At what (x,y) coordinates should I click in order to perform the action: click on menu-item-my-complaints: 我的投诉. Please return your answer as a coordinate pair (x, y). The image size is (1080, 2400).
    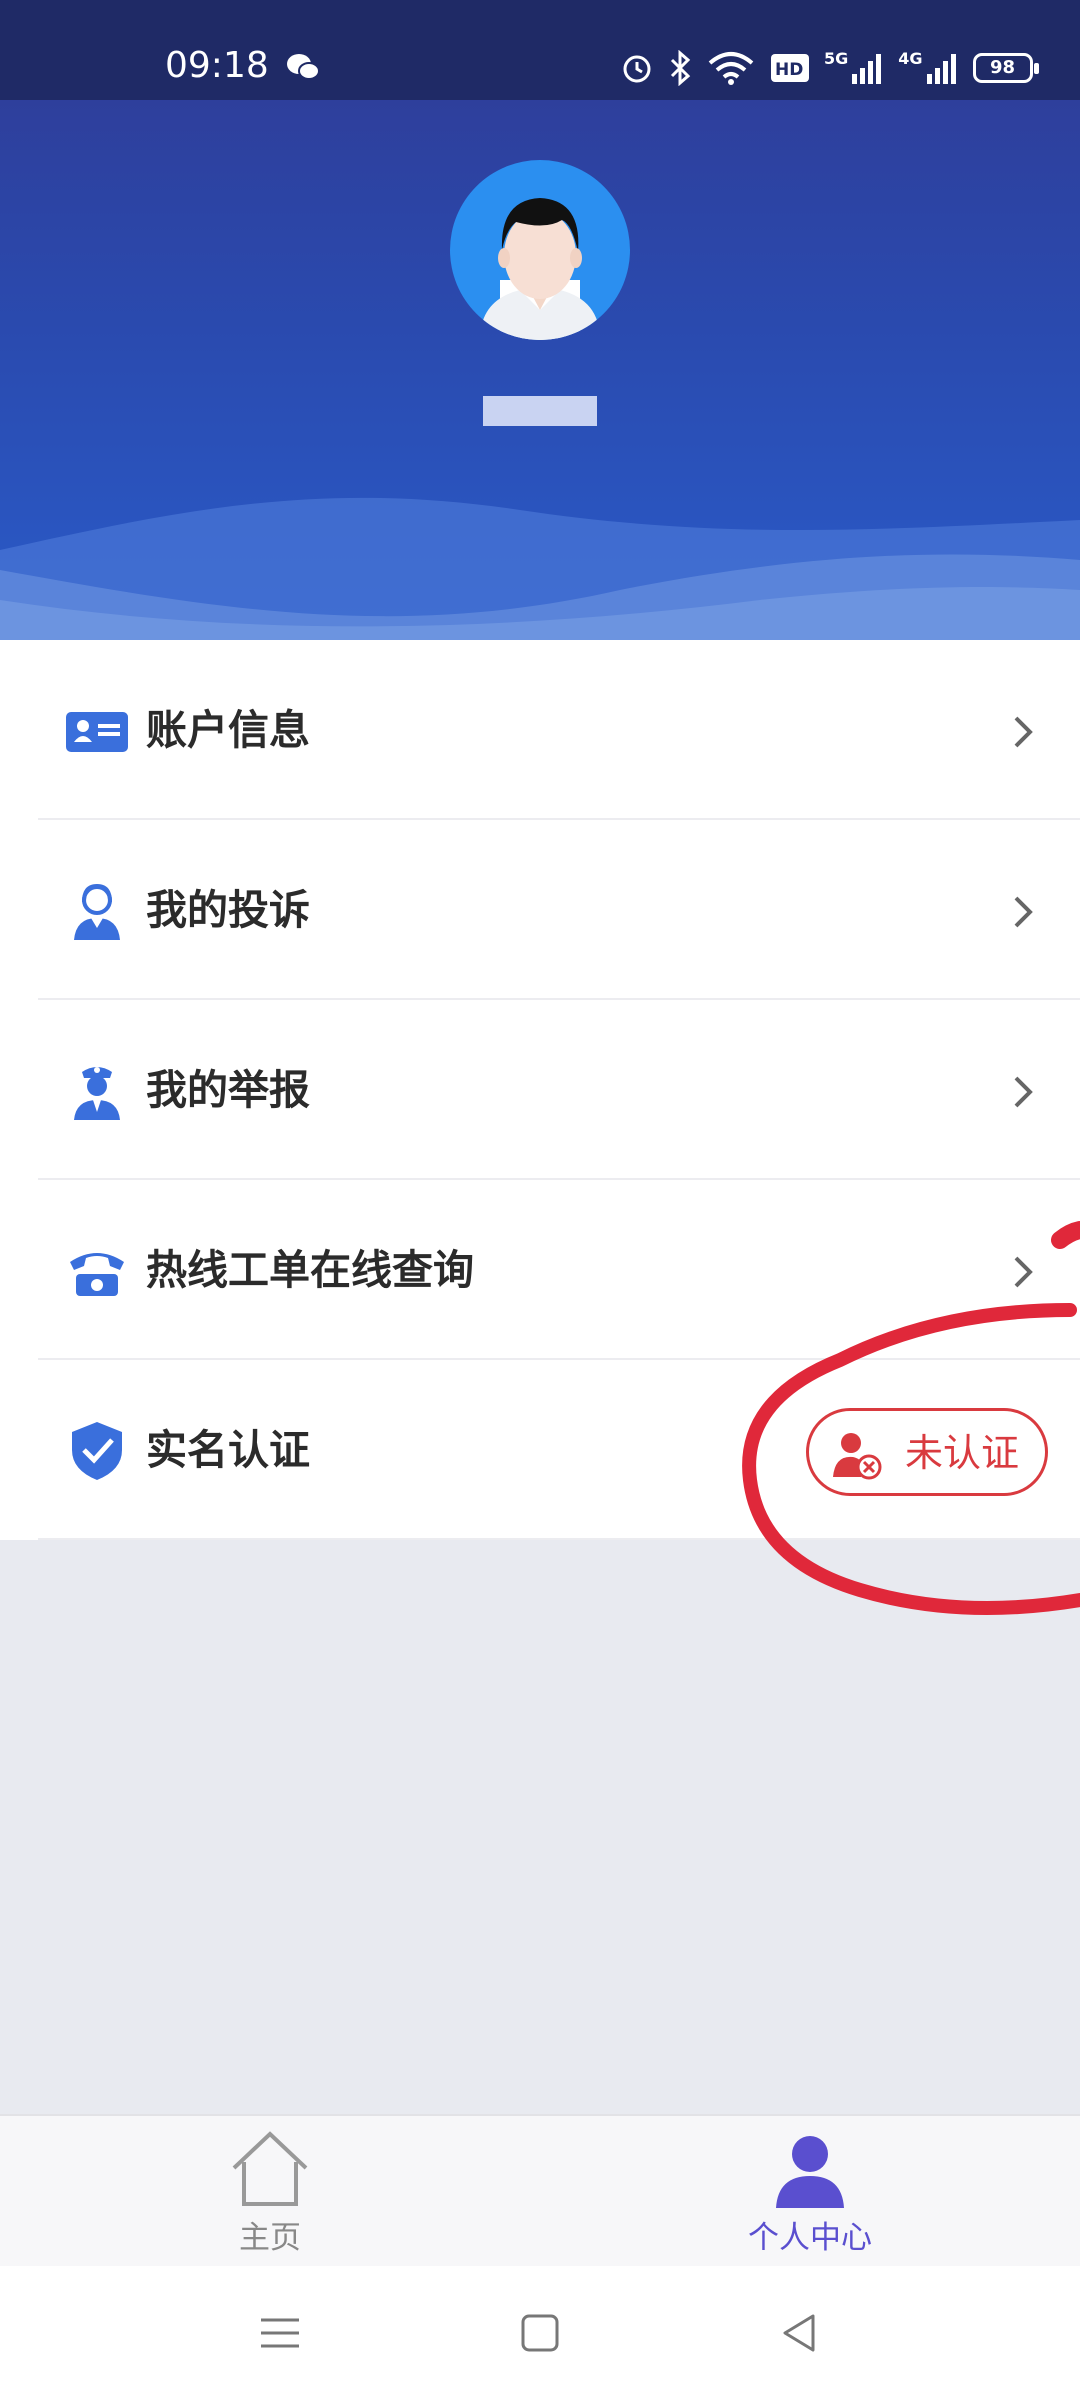
    Looking at the image, I should click on (540, 910).